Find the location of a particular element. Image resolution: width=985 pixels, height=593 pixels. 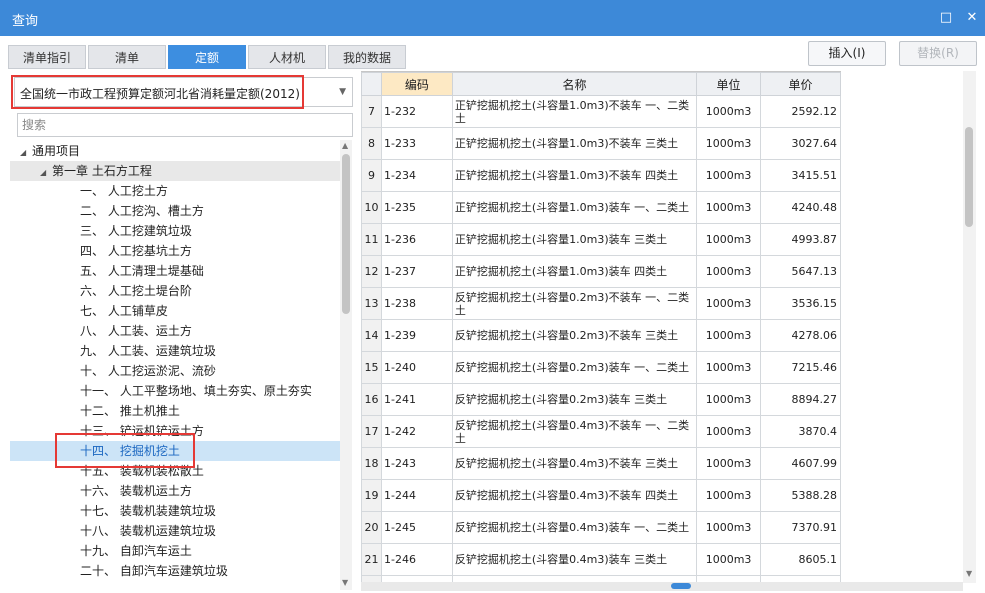

tree-item: ◢ 第一章 土石方工程 is located at coordinates (175, 171).